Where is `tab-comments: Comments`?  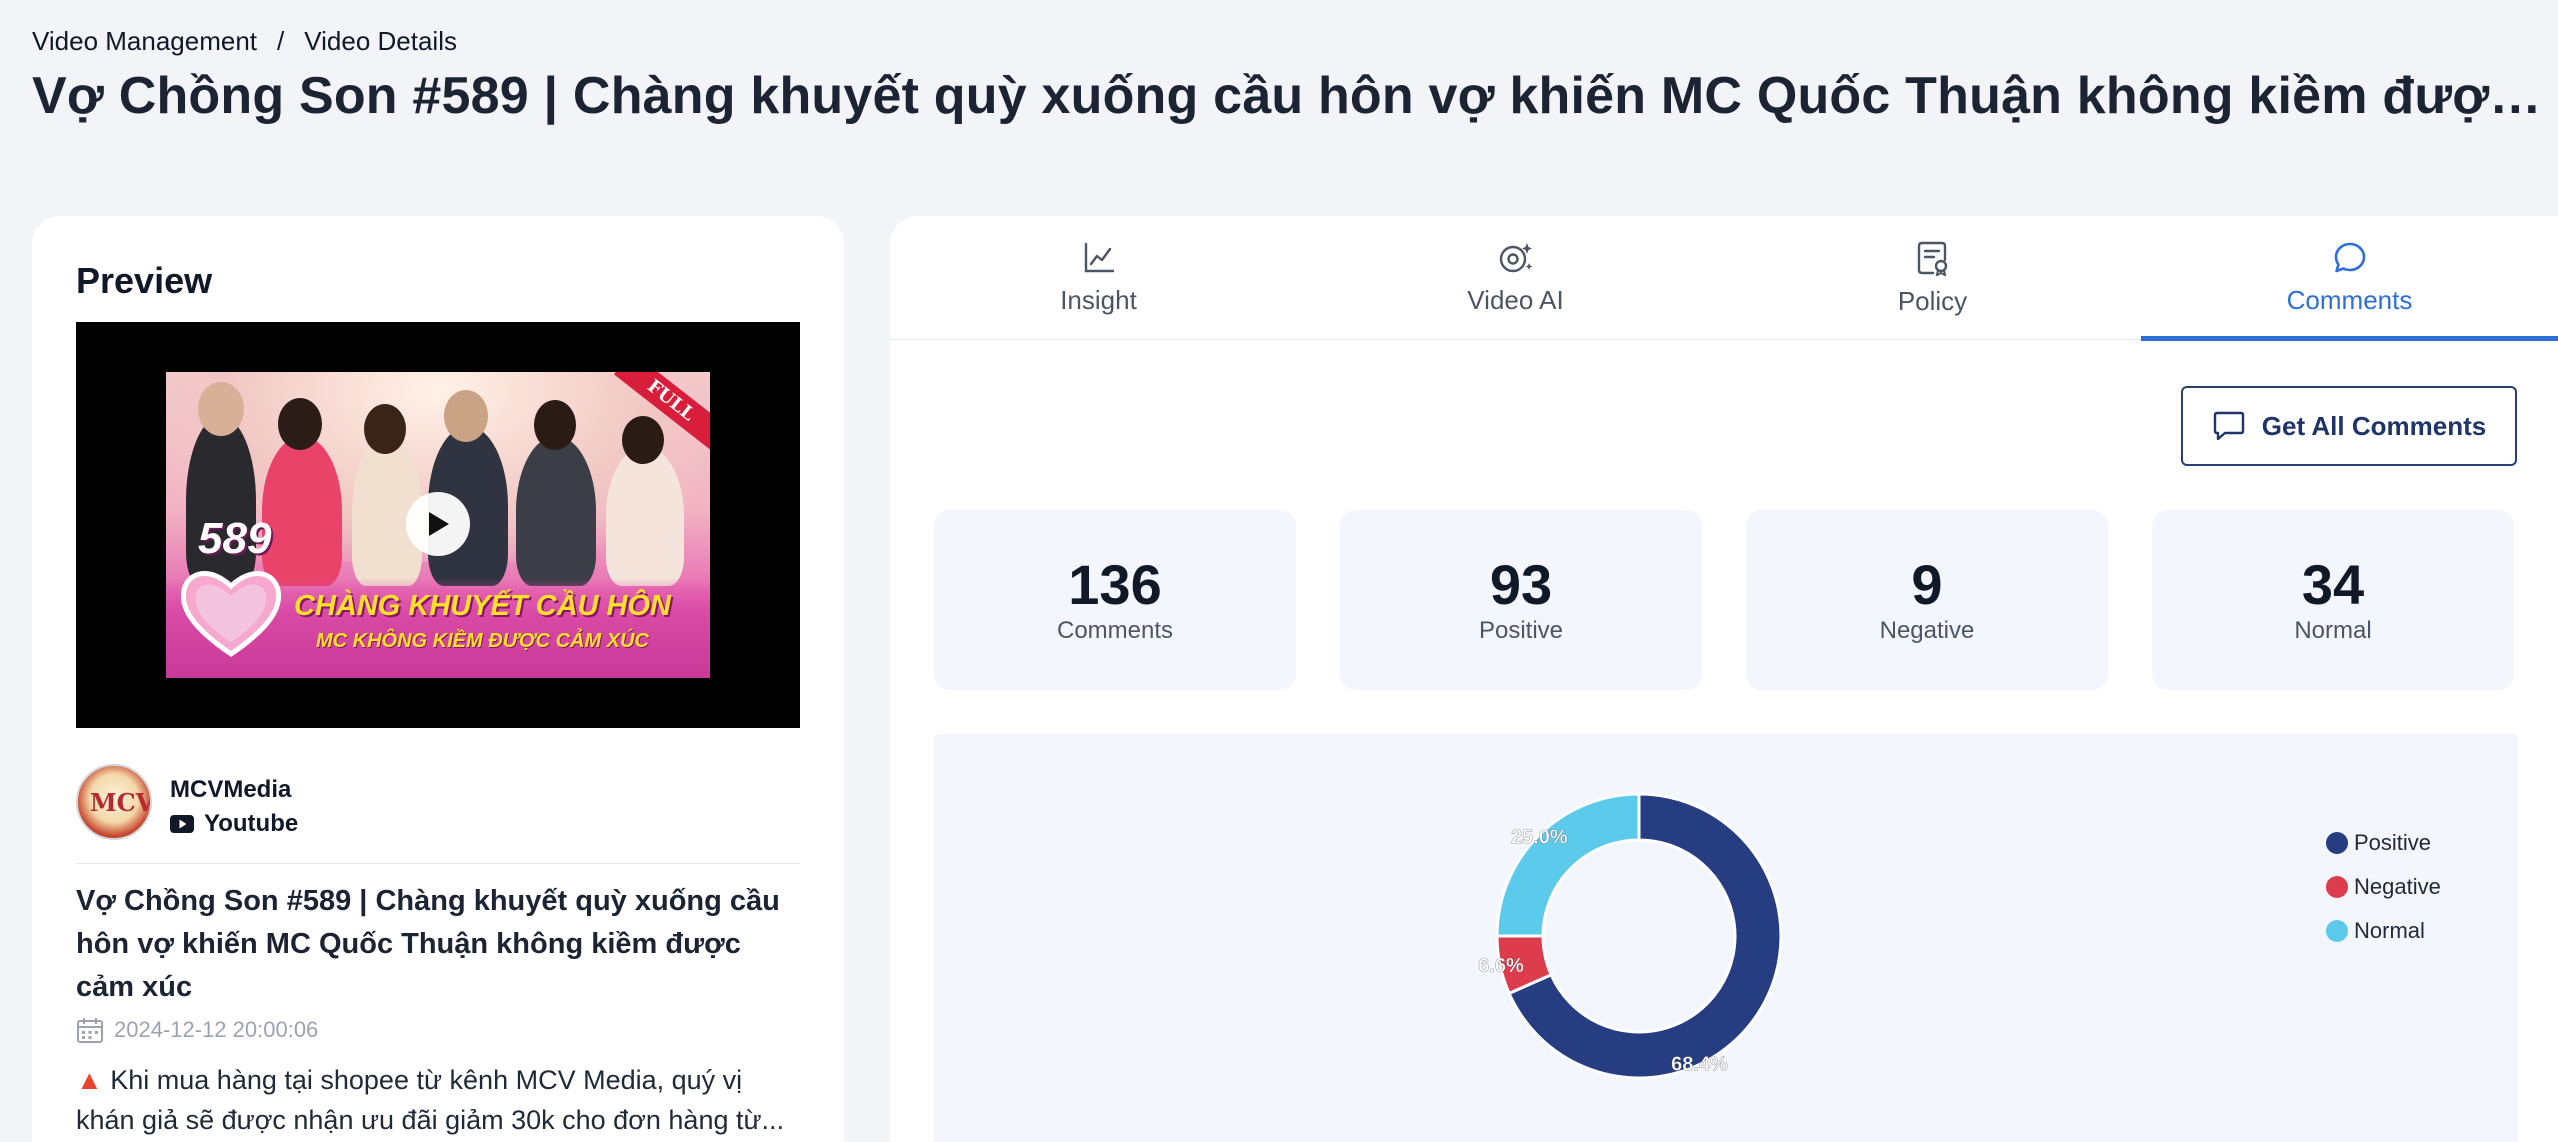 tab-comments: Comments is located at coordinates (2349, 278).